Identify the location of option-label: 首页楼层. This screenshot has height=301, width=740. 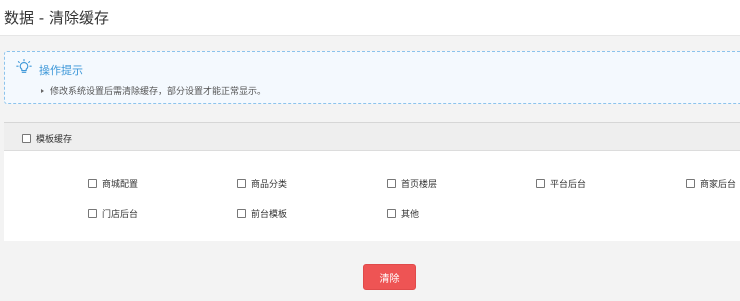
(419, 185).